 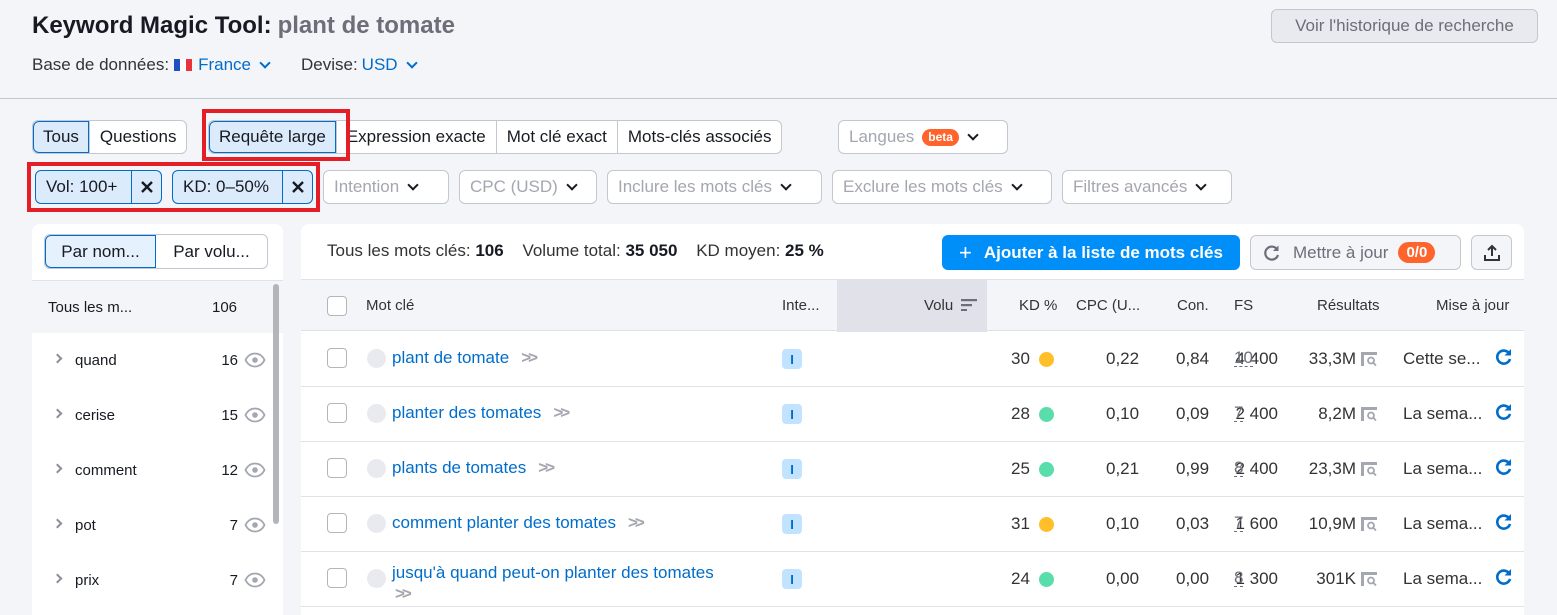 I want to click on tab-questions: Questions, so click(x=138, y=137).